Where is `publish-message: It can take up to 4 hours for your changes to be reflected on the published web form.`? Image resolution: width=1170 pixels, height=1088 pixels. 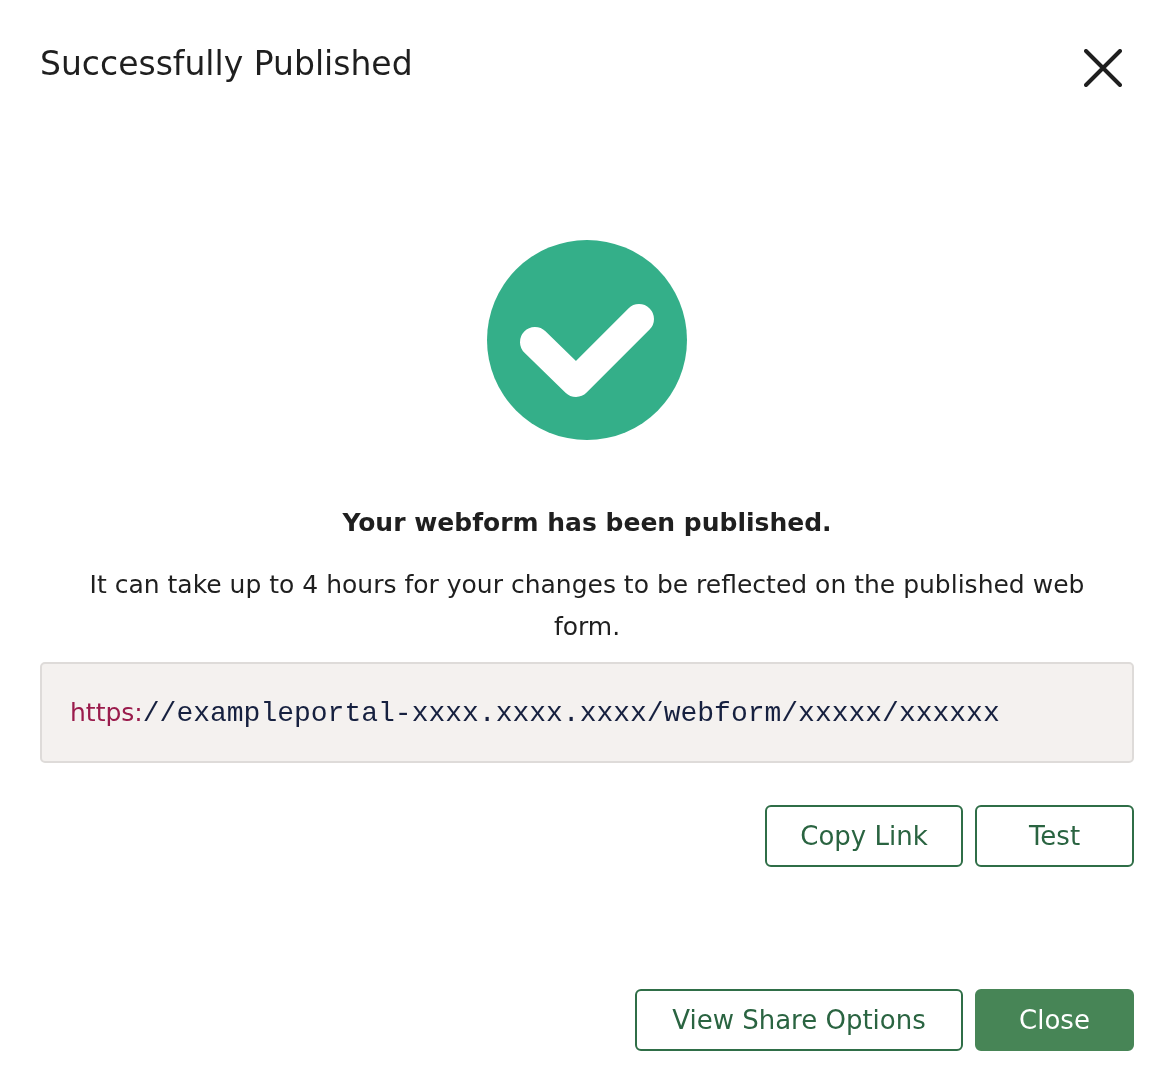
publish-message: It can take up to 4 hours for your changes to be reflected on the published web form. is located at coordinates (587, 606).